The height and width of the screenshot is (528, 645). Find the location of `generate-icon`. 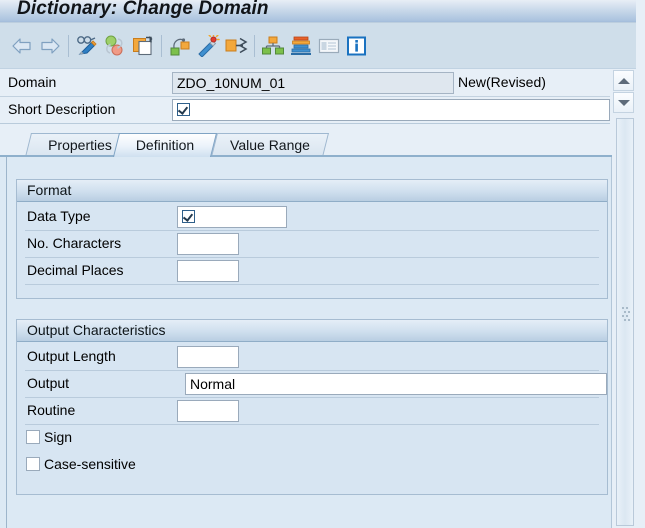

generate-icon is located at coordinates (208, 46).